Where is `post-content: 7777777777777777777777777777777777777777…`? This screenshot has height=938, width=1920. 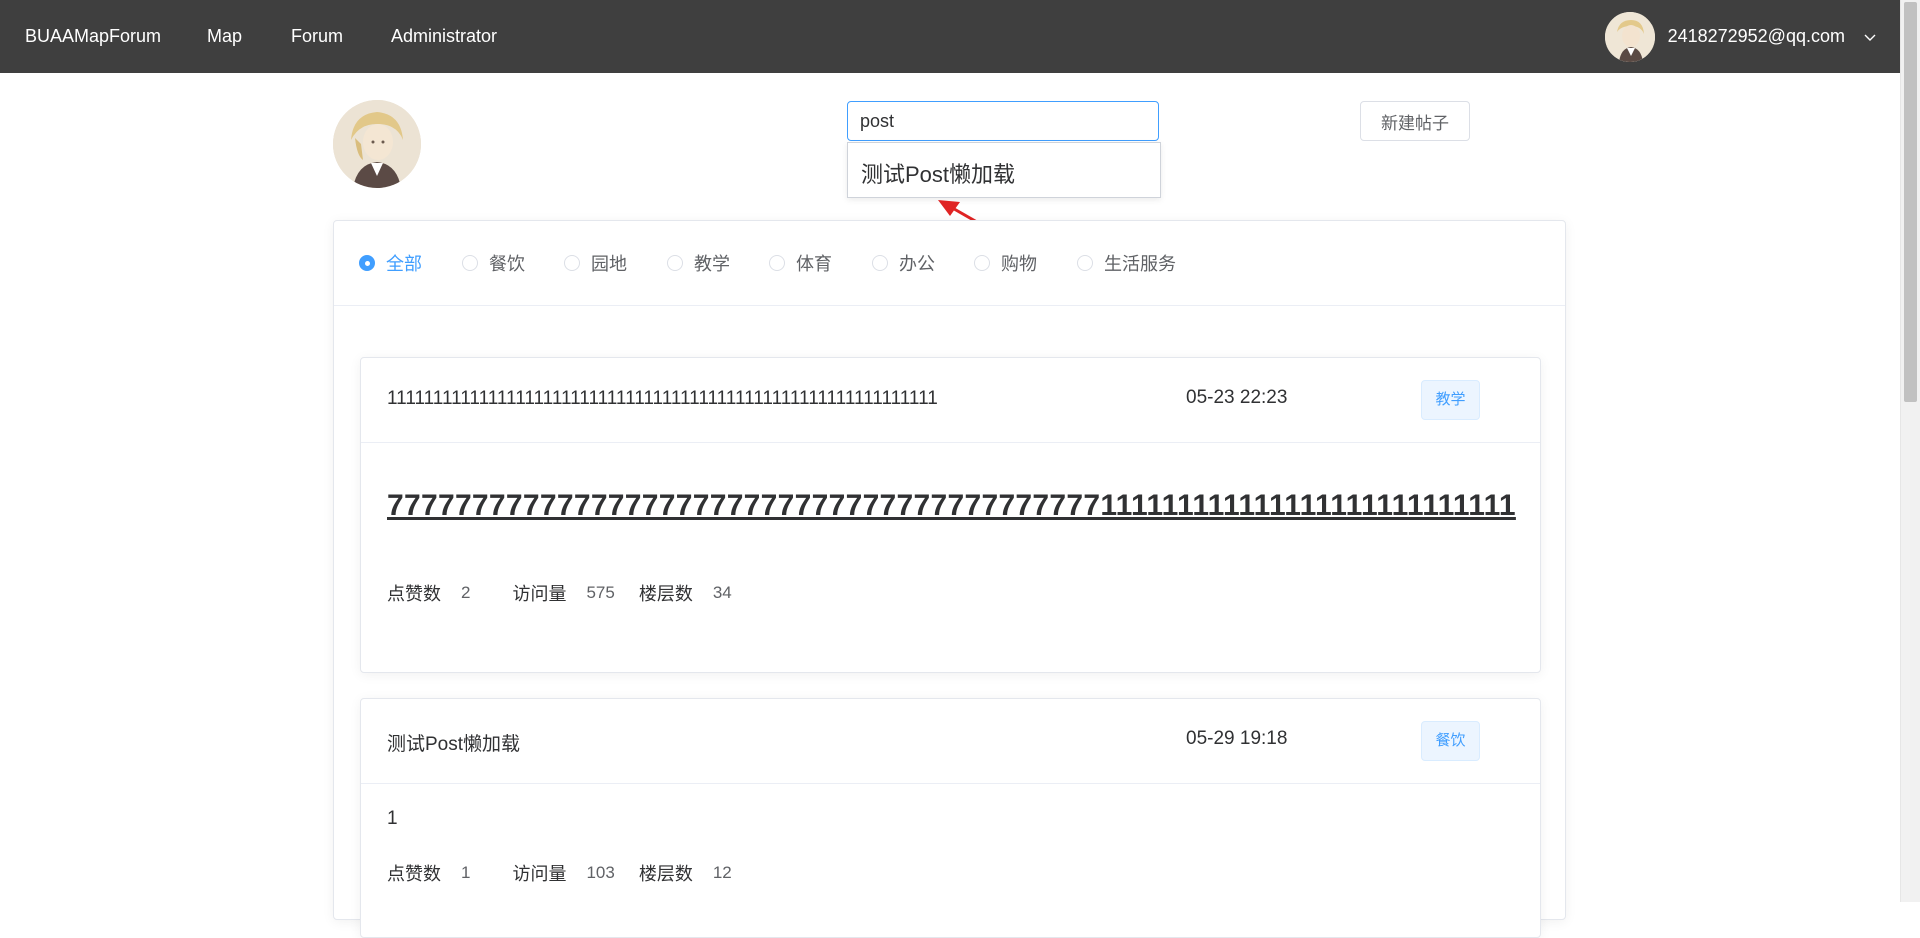 post-content: 7777777777777777777777777777777777777777… is located at coordinates (951, 505).